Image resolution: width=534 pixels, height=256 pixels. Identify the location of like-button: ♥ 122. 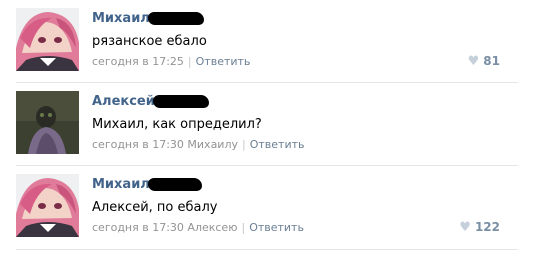
(479, 227).